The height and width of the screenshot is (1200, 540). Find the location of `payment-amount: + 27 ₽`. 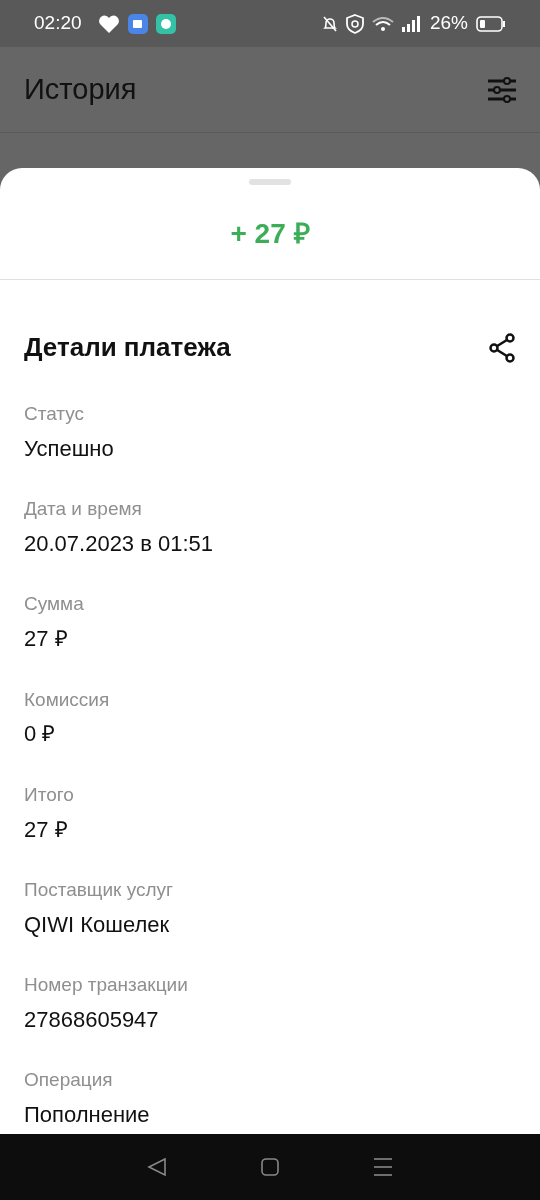

payment-amount: + 27 ₽ is located at coordinates (270, 234).